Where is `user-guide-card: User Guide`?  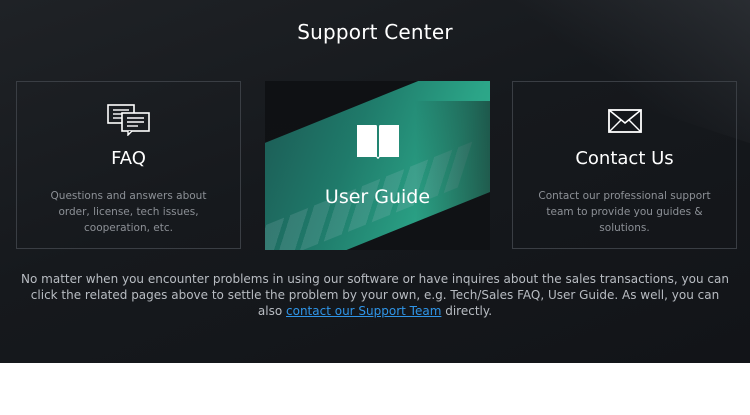 user-guide-card: User Guide is located at coordinates (377, 165).